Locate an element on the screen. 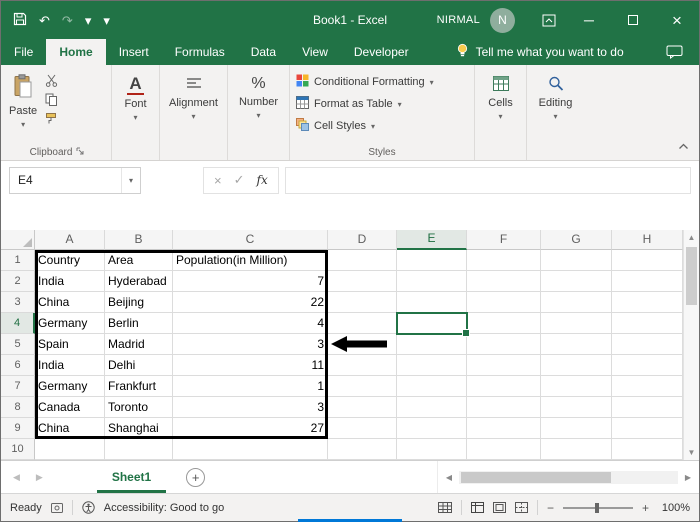 Image resolution: width=700 pixels, height=522 pixels. cell-E7 is located at coordinates (432, 386).